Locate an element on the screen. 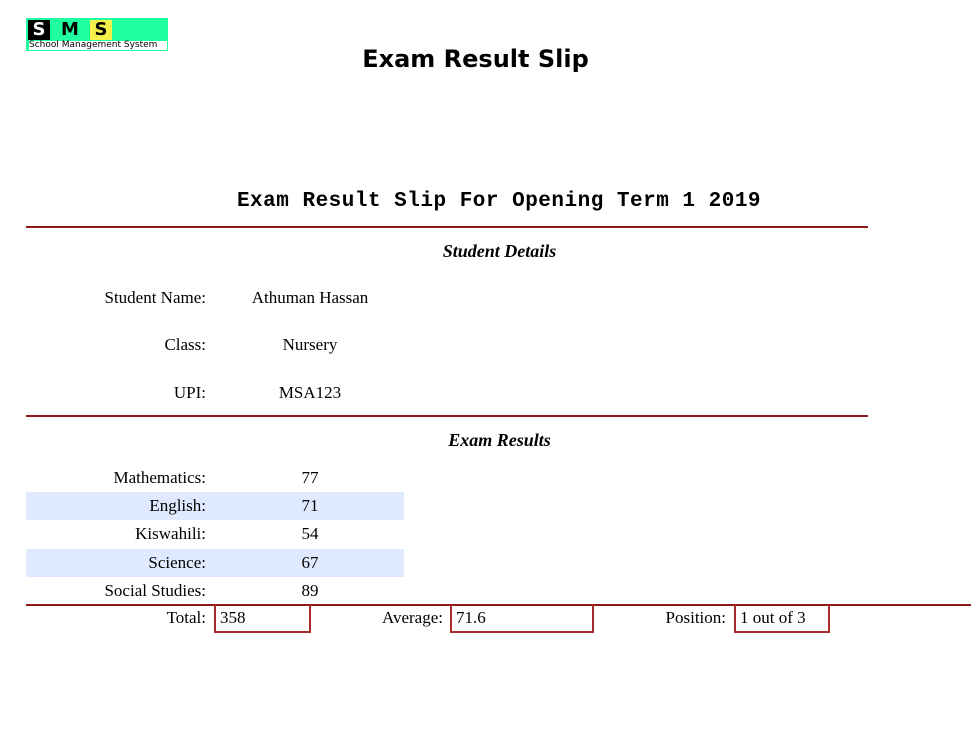 This screenshot has height=731, width=971. student-details-title: Student Details is located at coordinates (499, 251).